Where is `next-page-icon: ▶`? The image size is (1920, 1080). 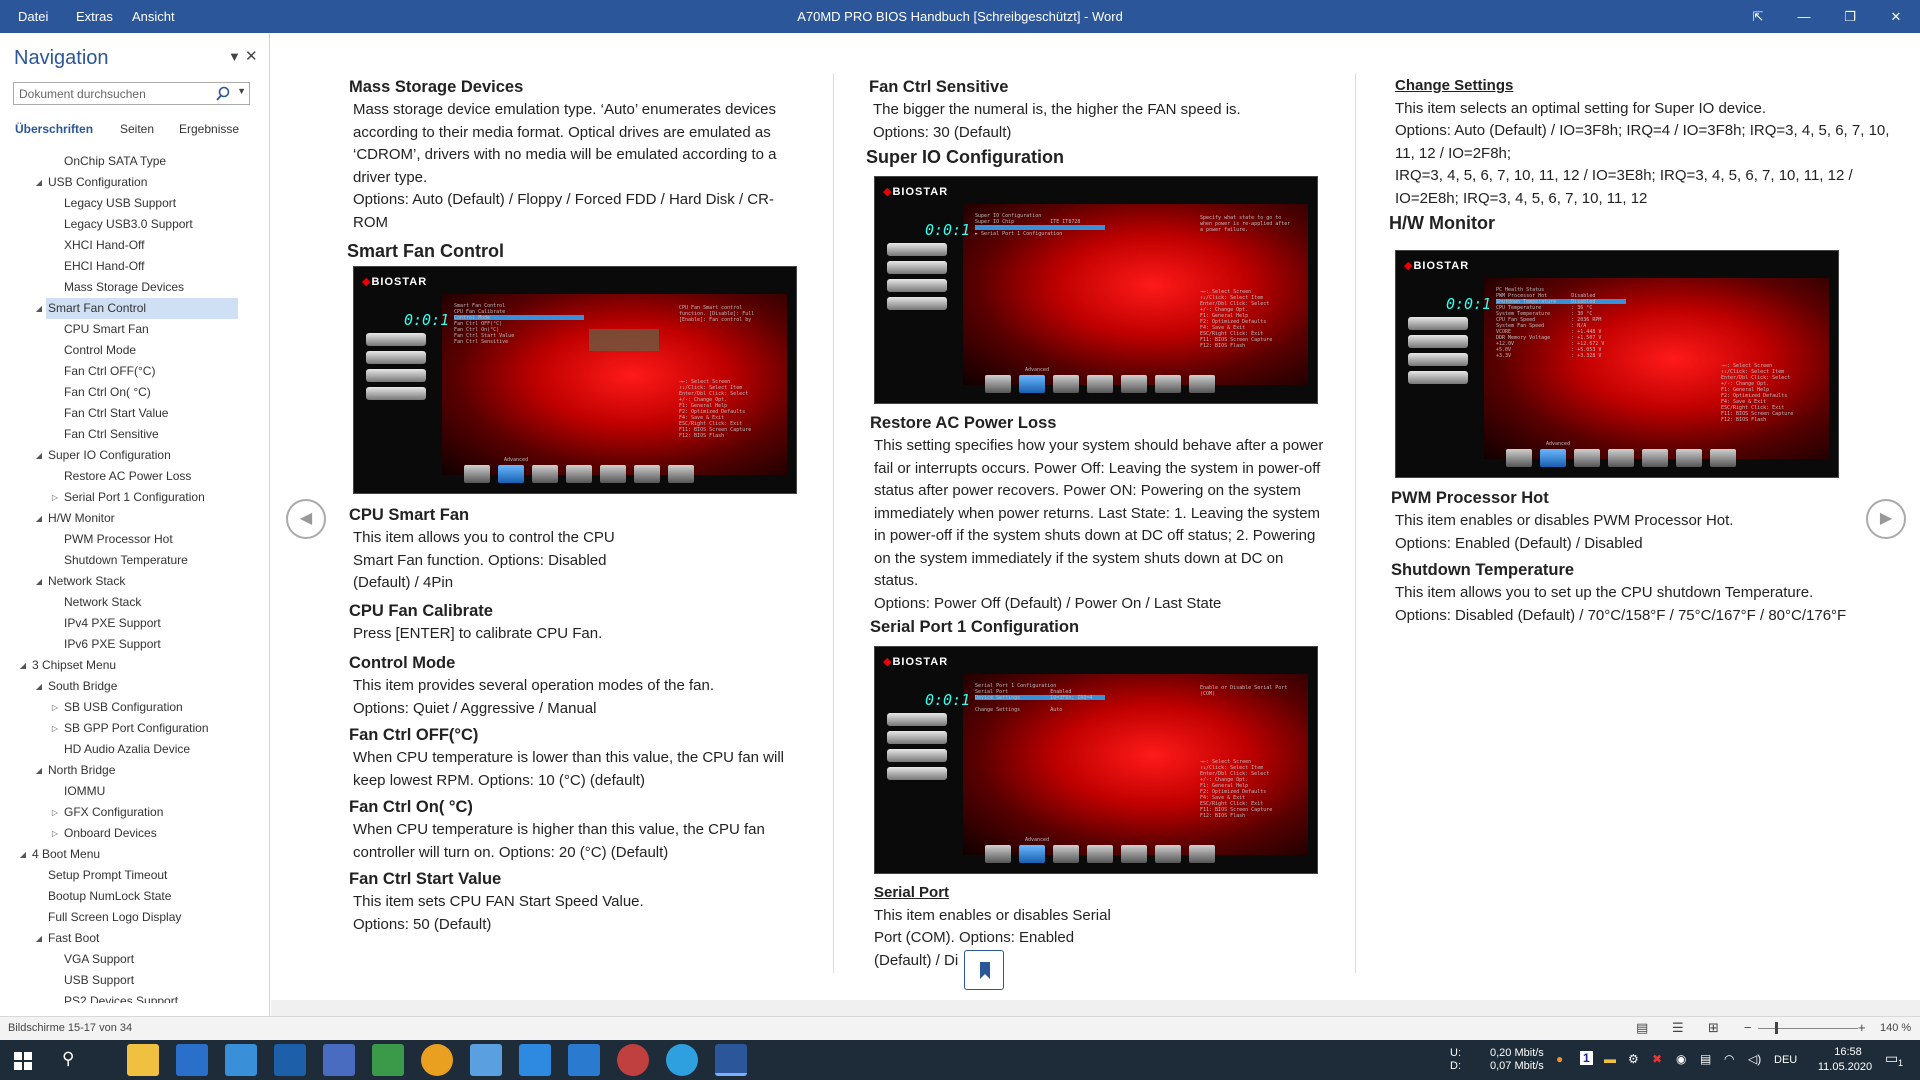 next-page-icon: ▶ is located at coordinates (1886, 519).